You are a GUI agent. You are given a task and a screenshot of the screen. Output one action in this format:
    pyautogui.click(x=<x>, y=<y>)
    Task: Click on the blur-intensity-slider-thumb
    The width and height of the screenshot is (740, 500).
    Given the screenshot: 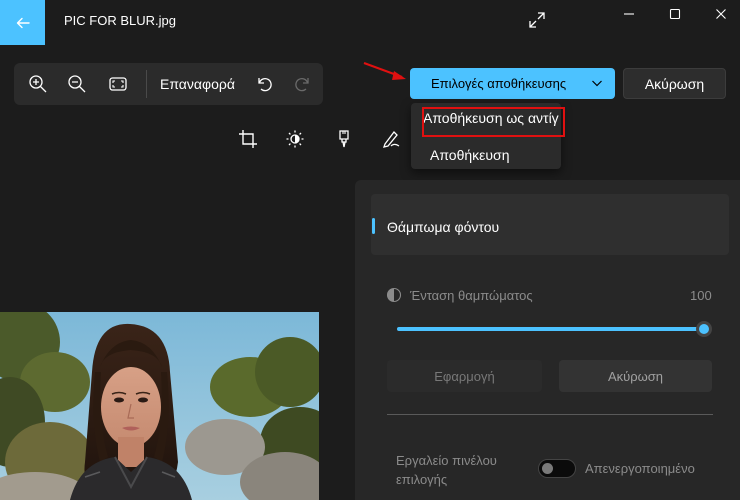 What is the action you would take?
    pyautogui.click(x=704, y=329)
    